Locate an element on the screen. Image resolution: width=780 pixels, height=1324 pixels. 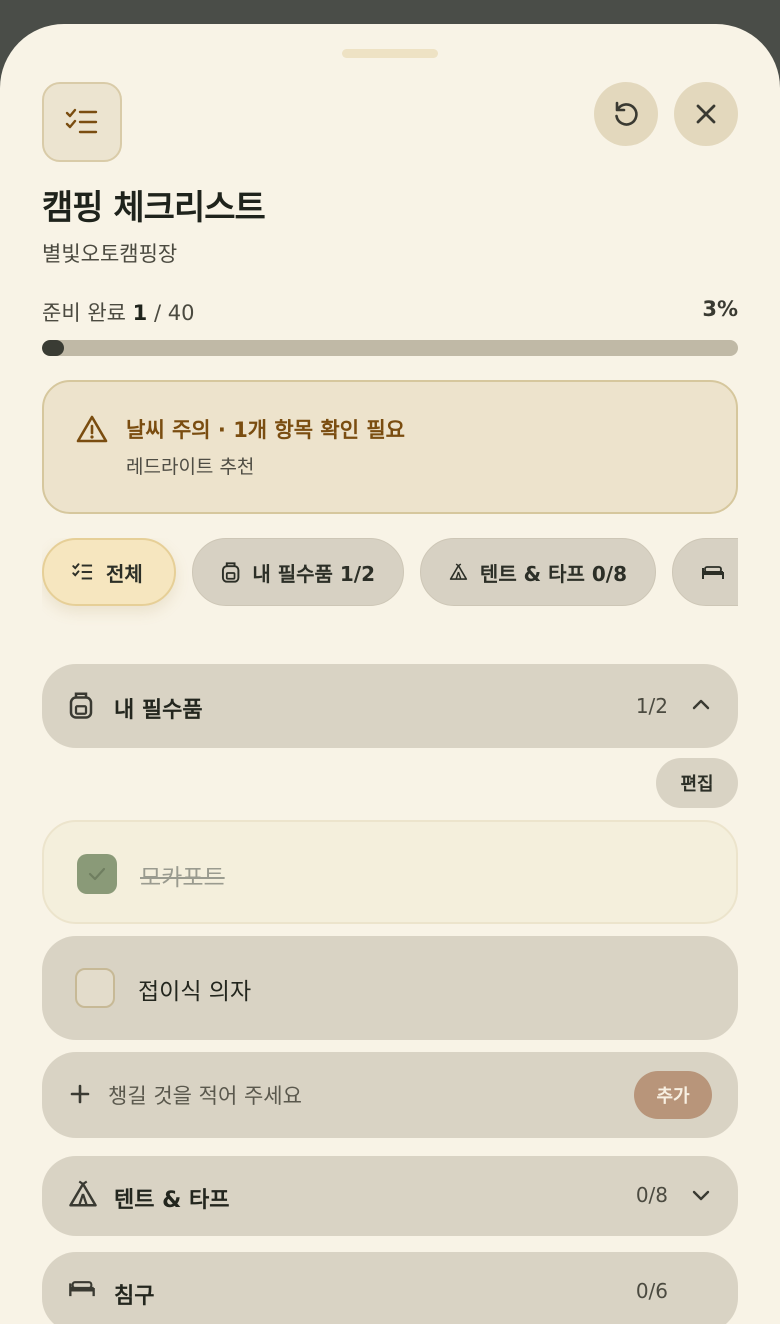
progress-total: / 40 is located at coordinates (174, 313).